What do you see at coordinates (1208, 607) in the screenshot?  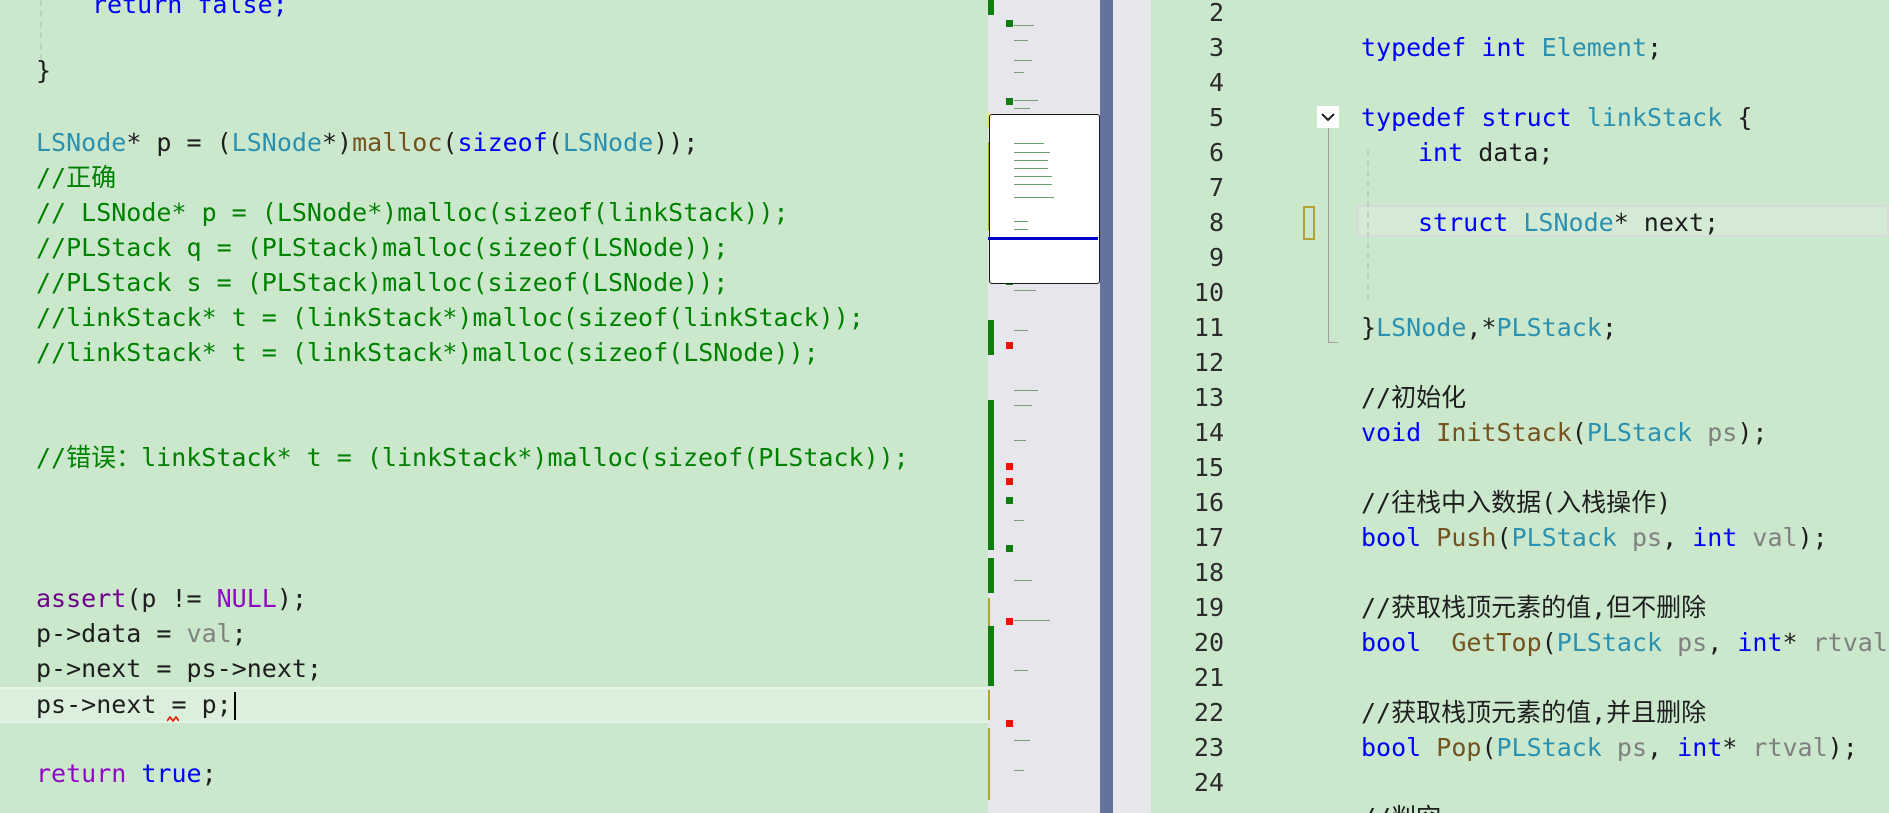 I see `line-number: 19` at bounding box center [1208, 607].